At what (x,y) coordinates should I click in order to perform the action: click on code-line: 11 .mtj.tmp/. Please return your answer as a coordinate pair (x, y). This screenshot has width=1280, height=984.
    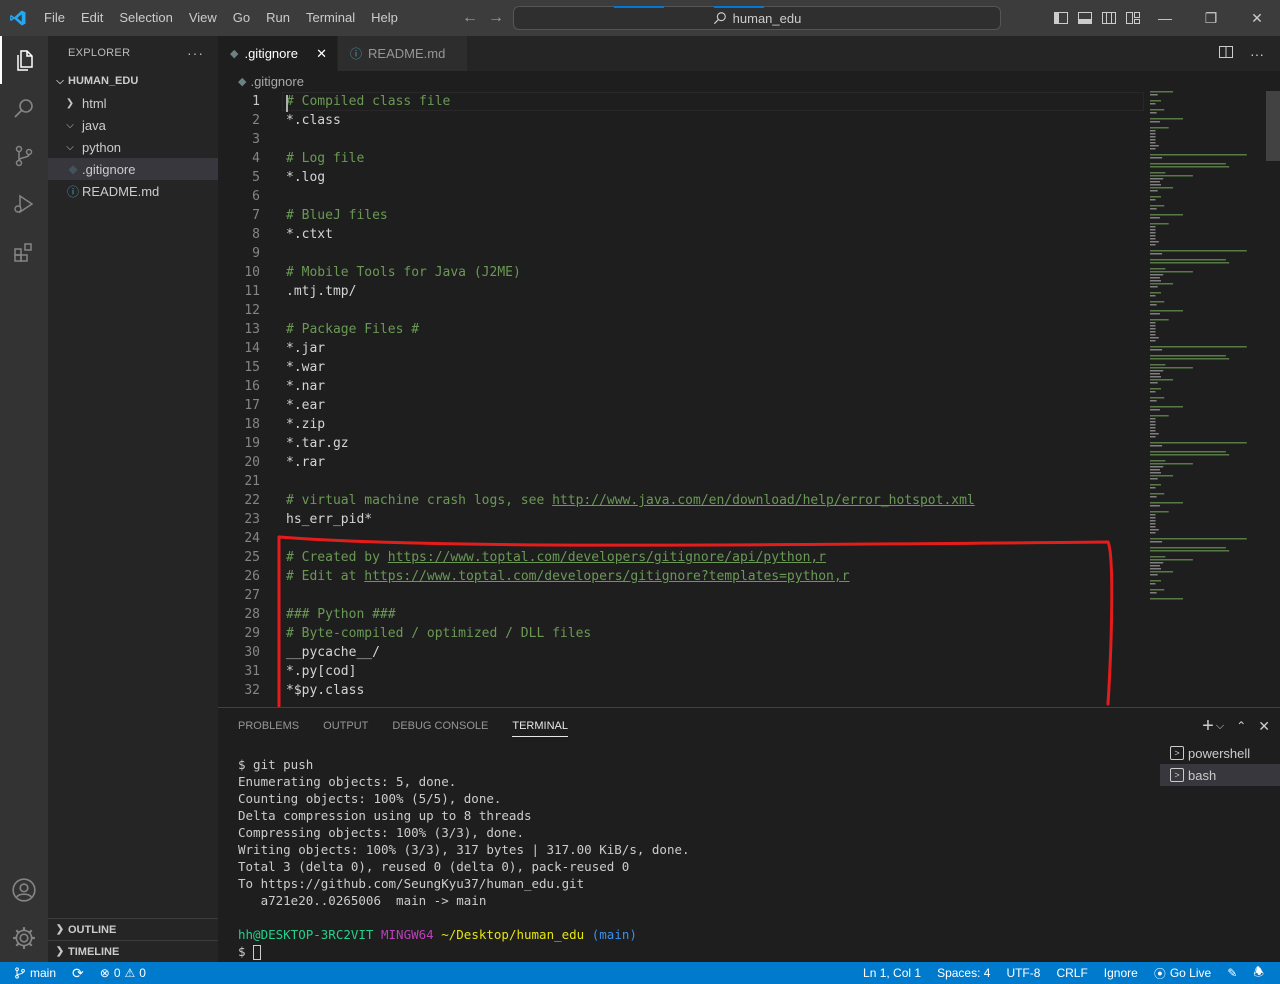
    Looking at the image, I should click on (683, 291).